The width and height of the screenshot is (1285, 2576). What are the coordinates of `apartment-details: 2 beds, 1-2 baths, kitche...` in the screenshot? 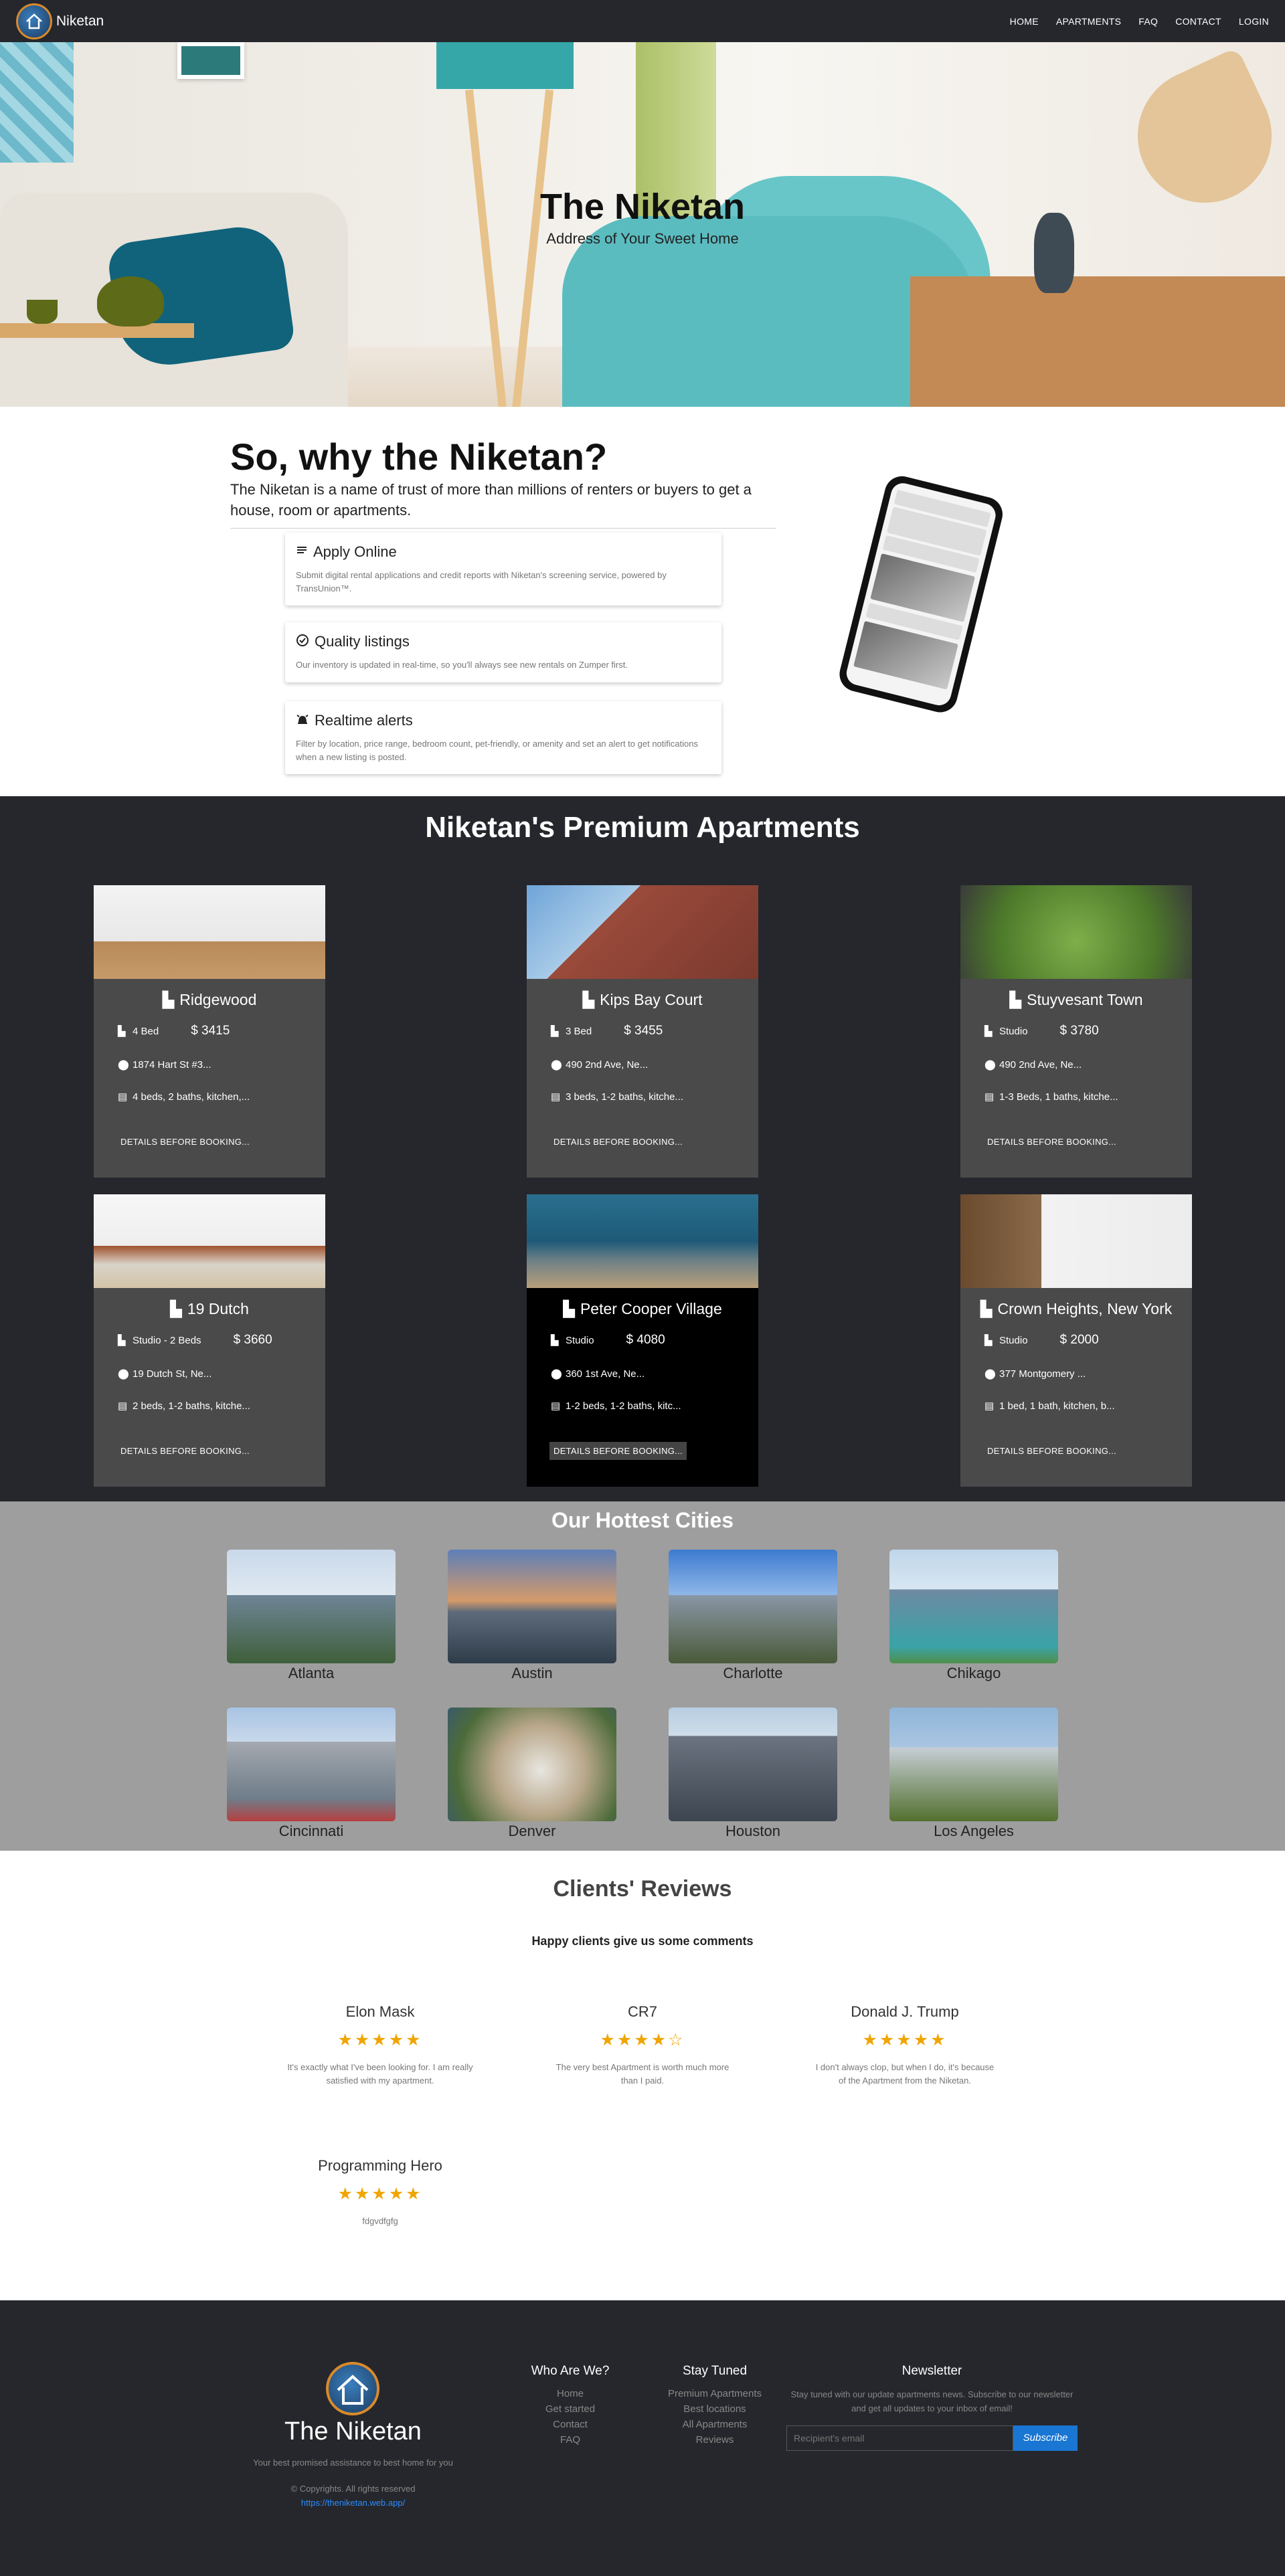 It's located at (192, 1406).